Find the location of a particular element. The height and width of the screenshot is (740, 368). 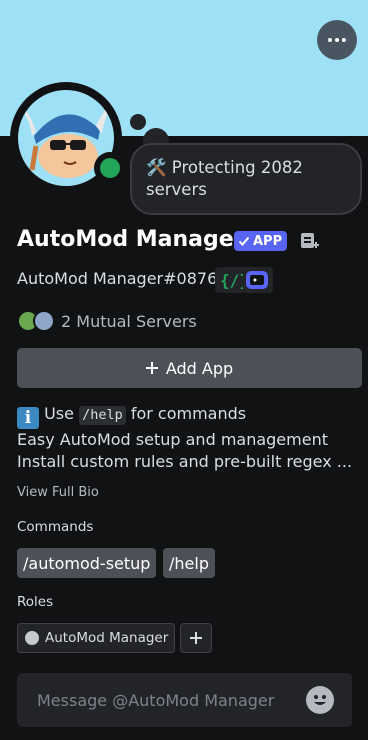

roles-heading: Roles is located at coordinates (35, 602).